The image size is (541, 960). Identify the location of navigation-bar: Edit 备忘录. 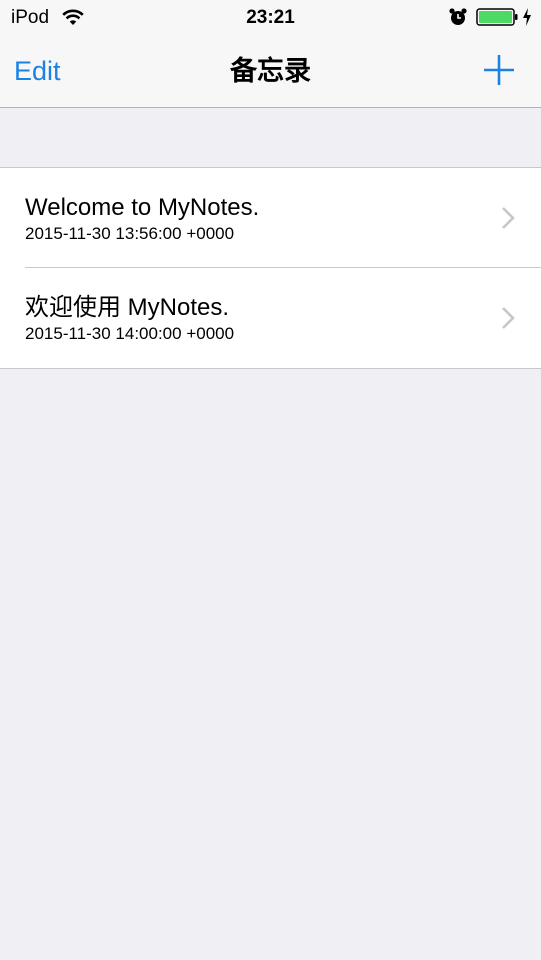
(270, 72).